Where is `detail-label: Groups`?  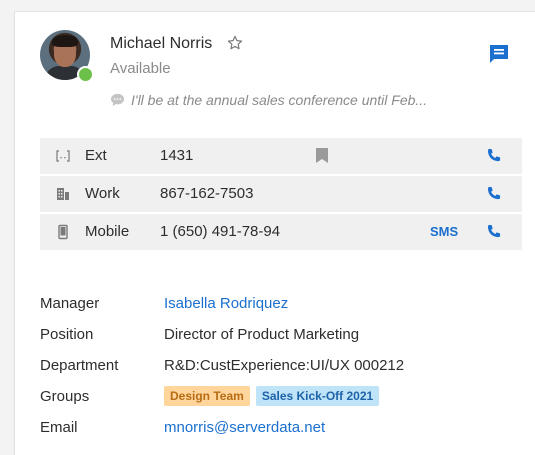
detail-label: Groups is located at coordinates (65, 396).